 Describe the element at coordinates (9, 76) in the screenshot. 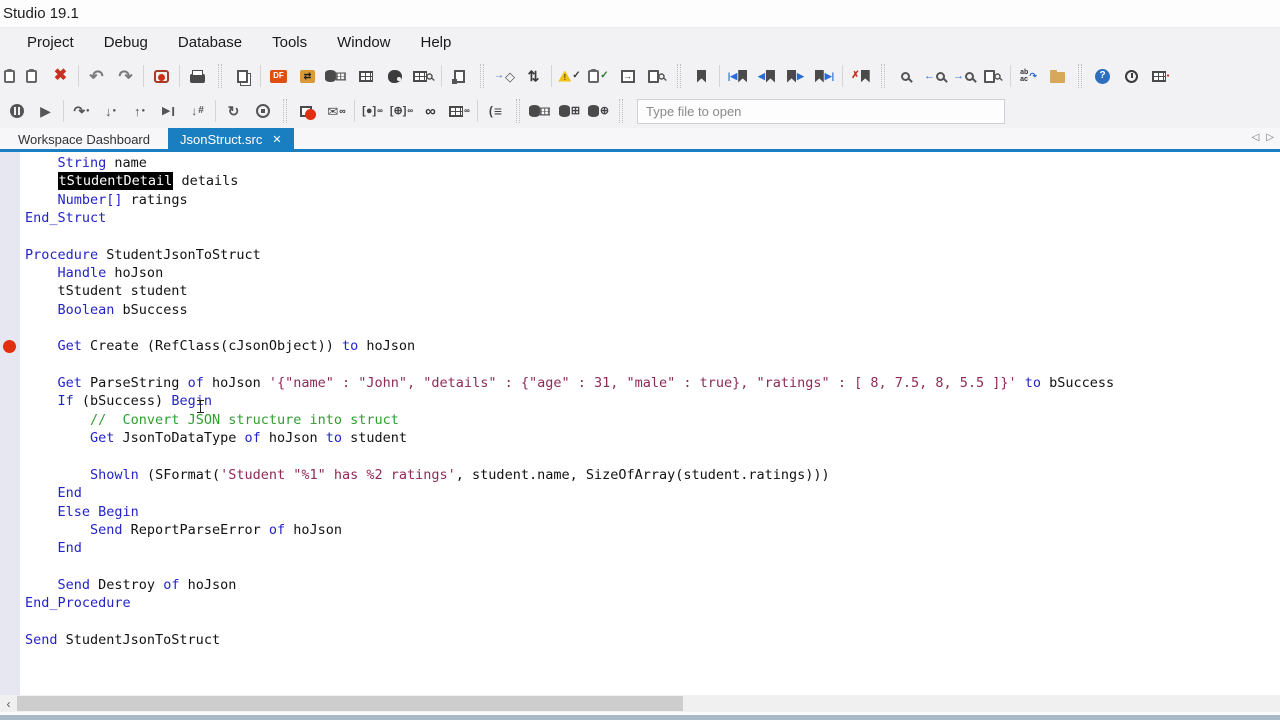

I see `paste-edge-icon` at that location.